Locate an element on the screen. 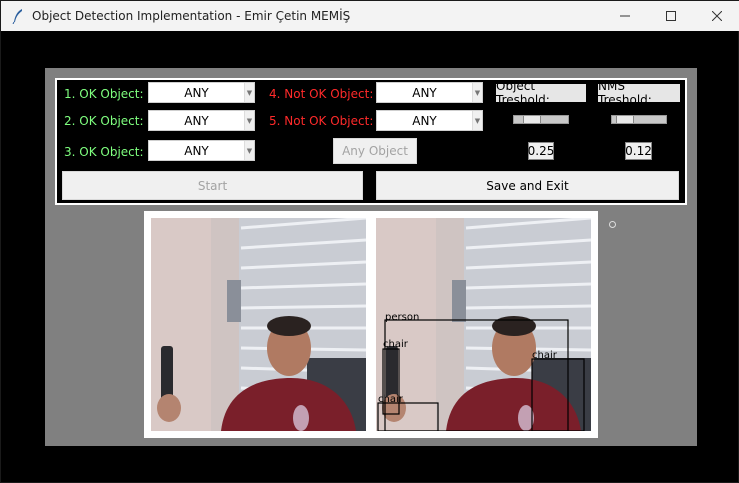 This screenshot has height=483, width=739. not-ok-object-4-combobox: ANY ▼ is located at coordinates (429, 92).